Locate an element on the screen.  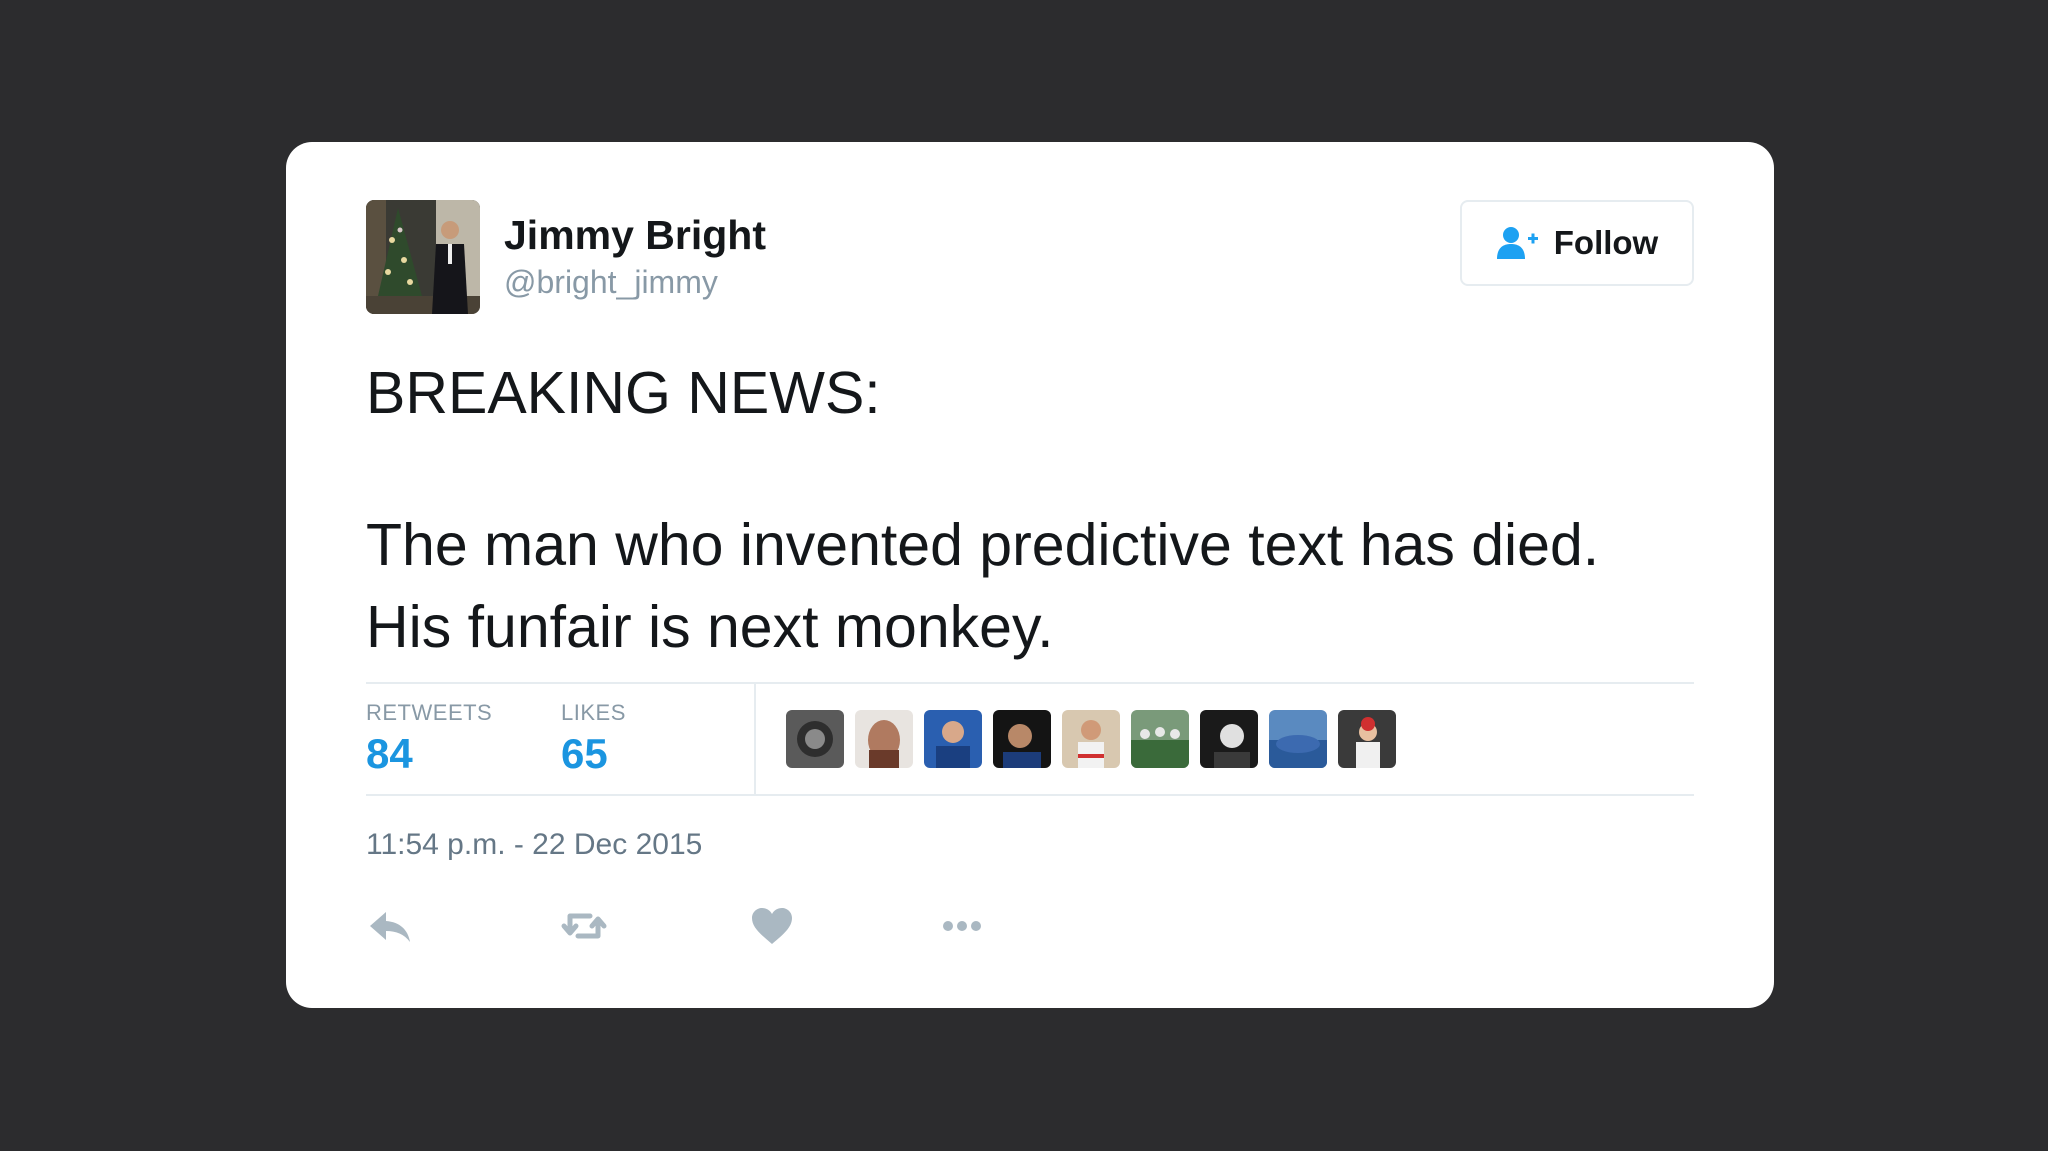
retweet-icon is located at coordinates (584, 926).